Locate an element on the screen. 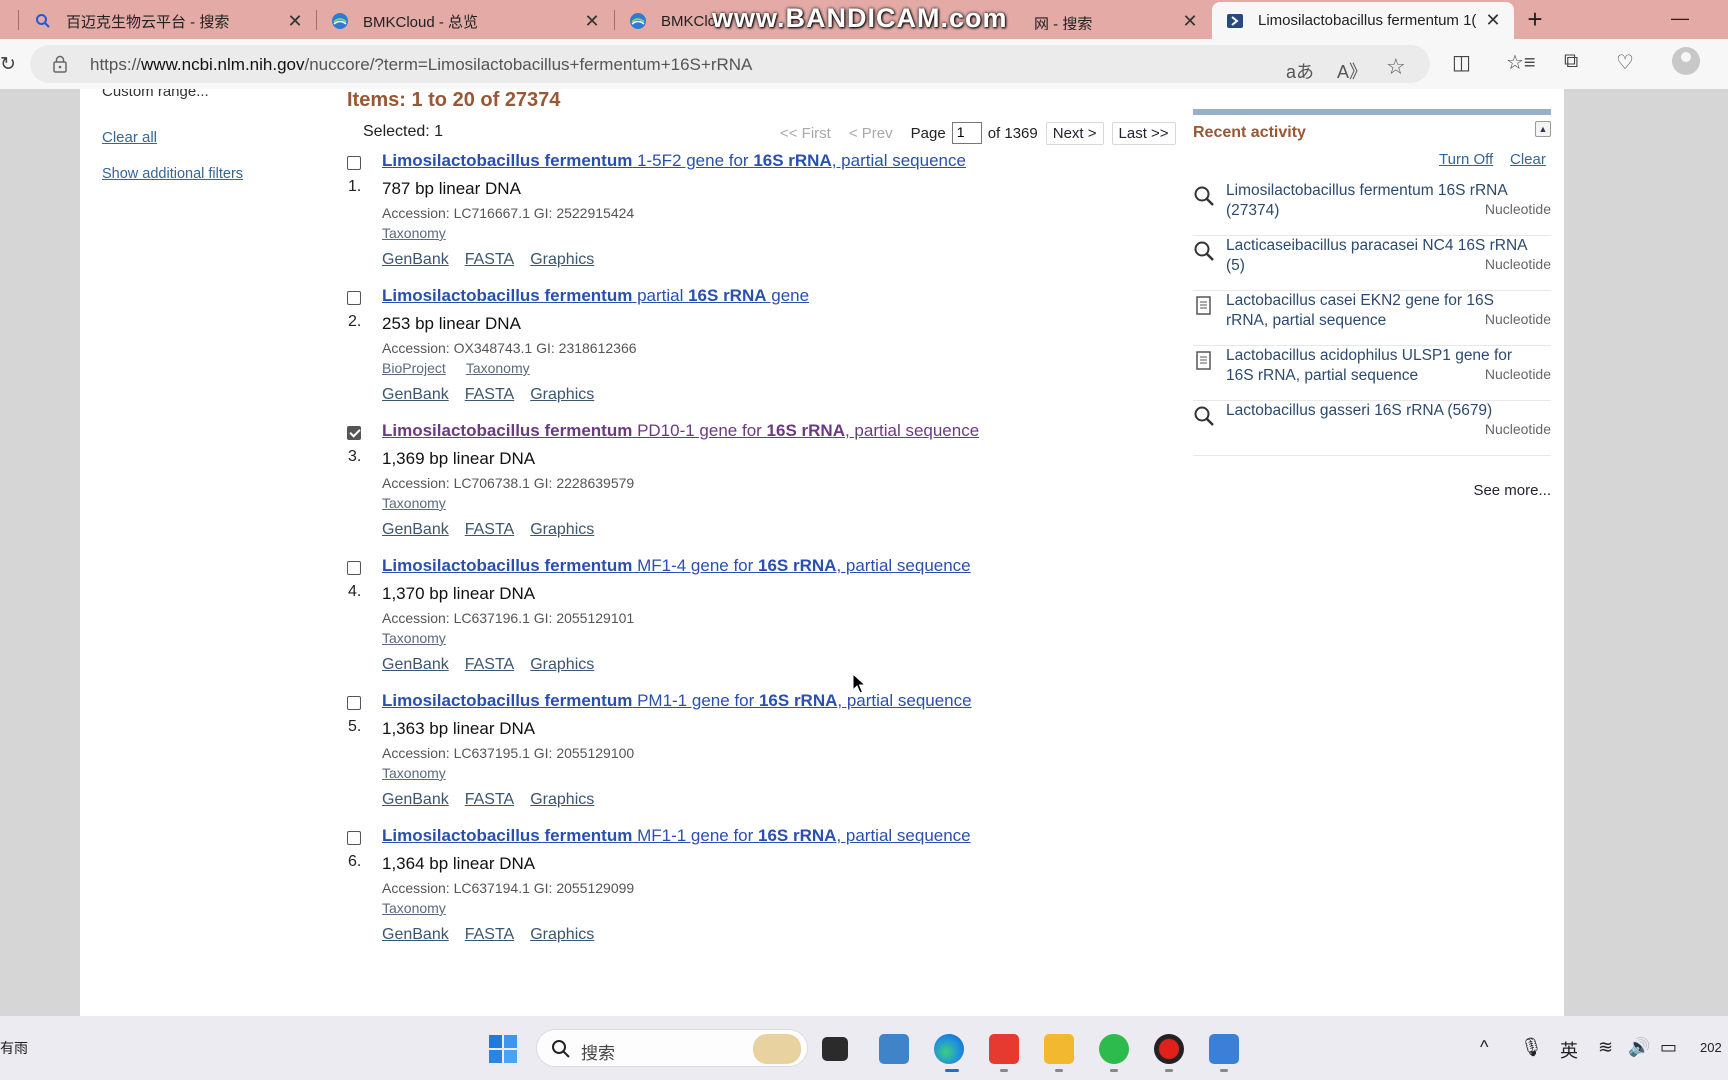 Image resolution: width=1728 pixels, height=1080 pixels. notepad-icon is located at coordinates (1224, 1049).